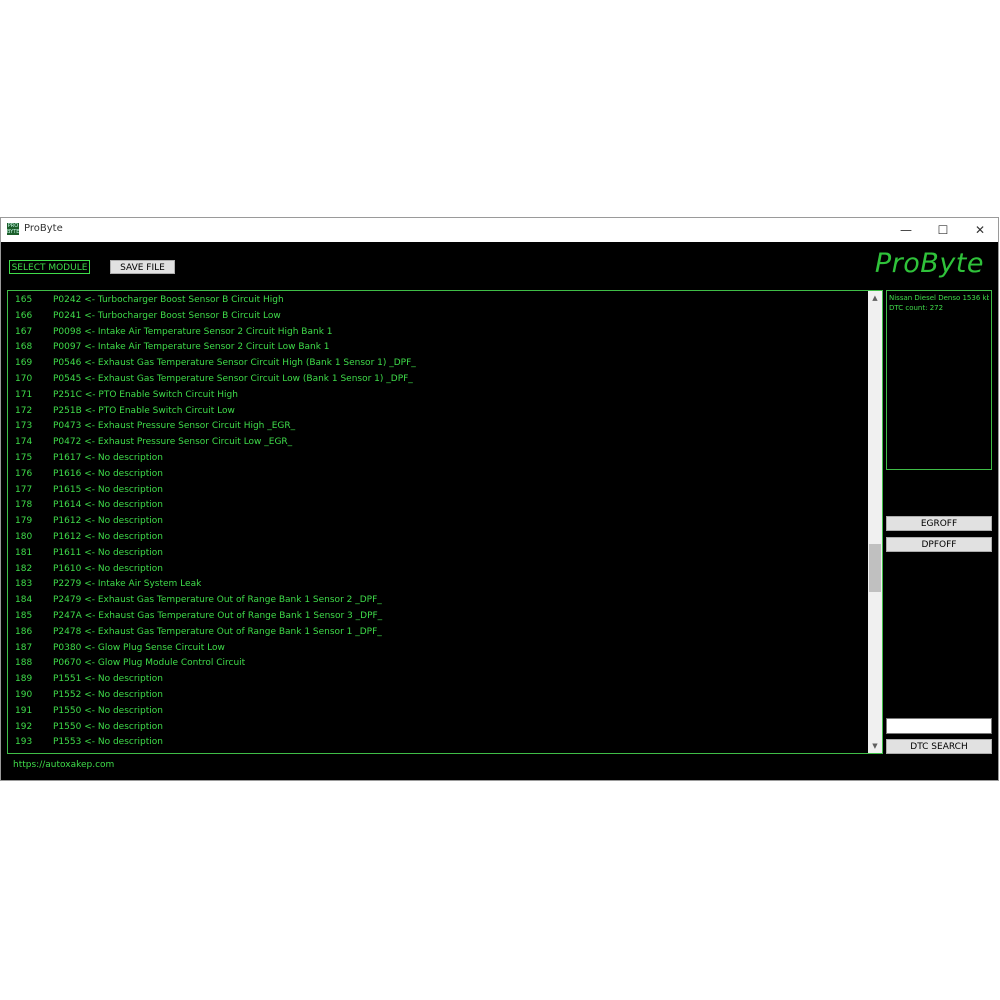 The image size is (1000, 1000). I want to click on dtc-list-item: 193 P1553 <- No description, so click(438, 743).